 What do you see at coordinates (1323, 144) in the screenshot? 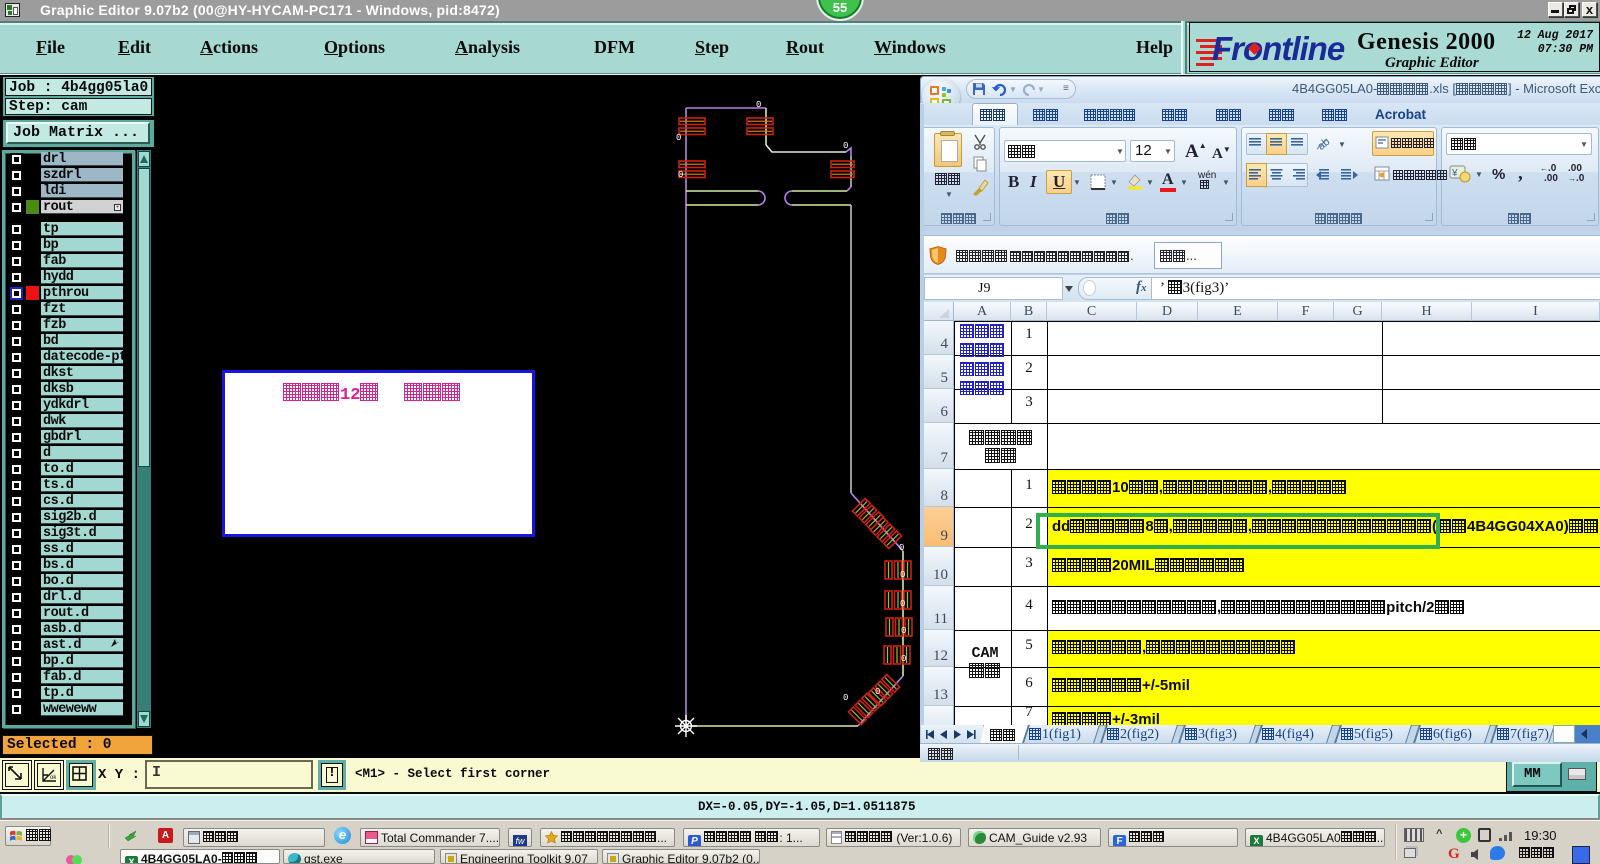
I see `svg-text: ab` at bounding box center [1323, 144].